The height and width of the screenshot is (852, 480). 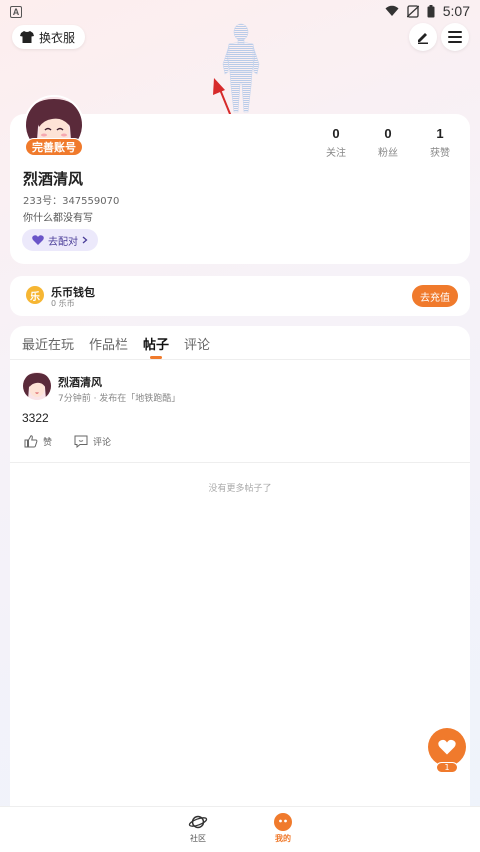 What do you see at coordinates (27, 37) in the screenshot?
I see `tshirt-icon` at bounding box center [27, 37].